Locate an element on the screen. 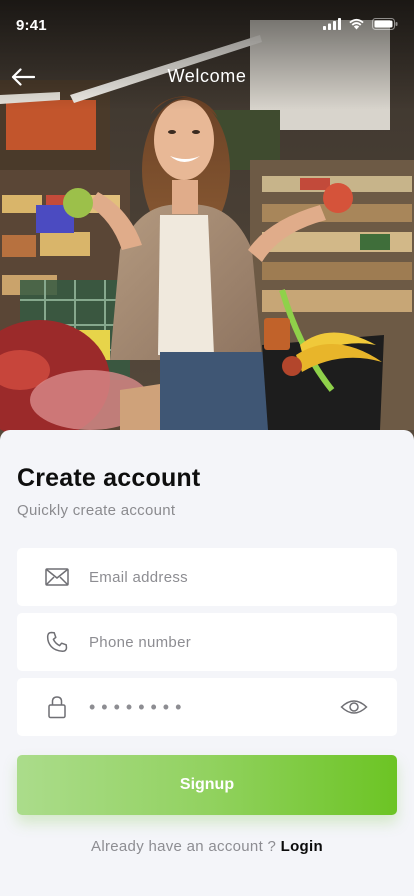 Image resolution: width=414 pixels, height=896 pixels. email-field is located at coordinates (207, 577).